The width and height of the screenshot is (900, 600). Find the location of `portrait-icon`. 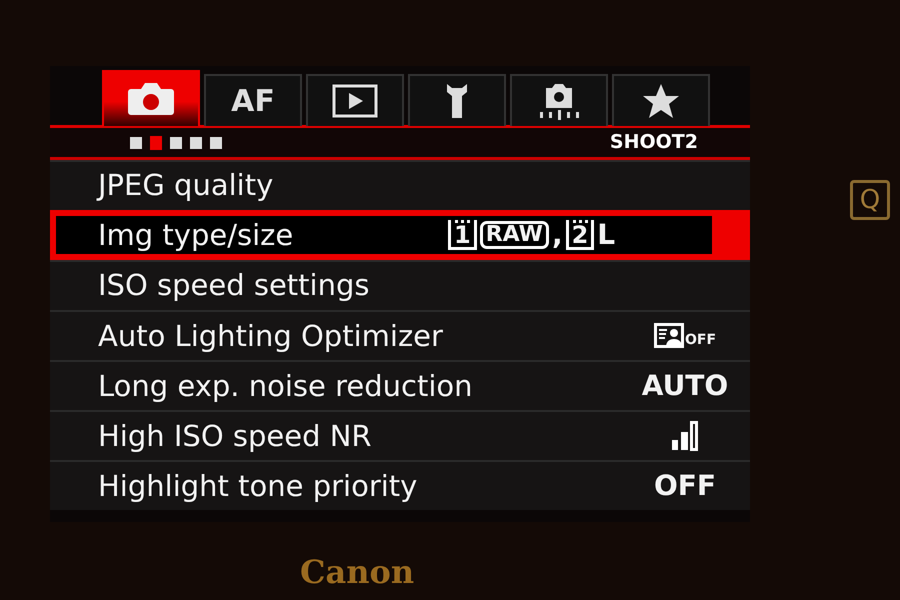

portrait-icon is located at coordinates (669, 336).